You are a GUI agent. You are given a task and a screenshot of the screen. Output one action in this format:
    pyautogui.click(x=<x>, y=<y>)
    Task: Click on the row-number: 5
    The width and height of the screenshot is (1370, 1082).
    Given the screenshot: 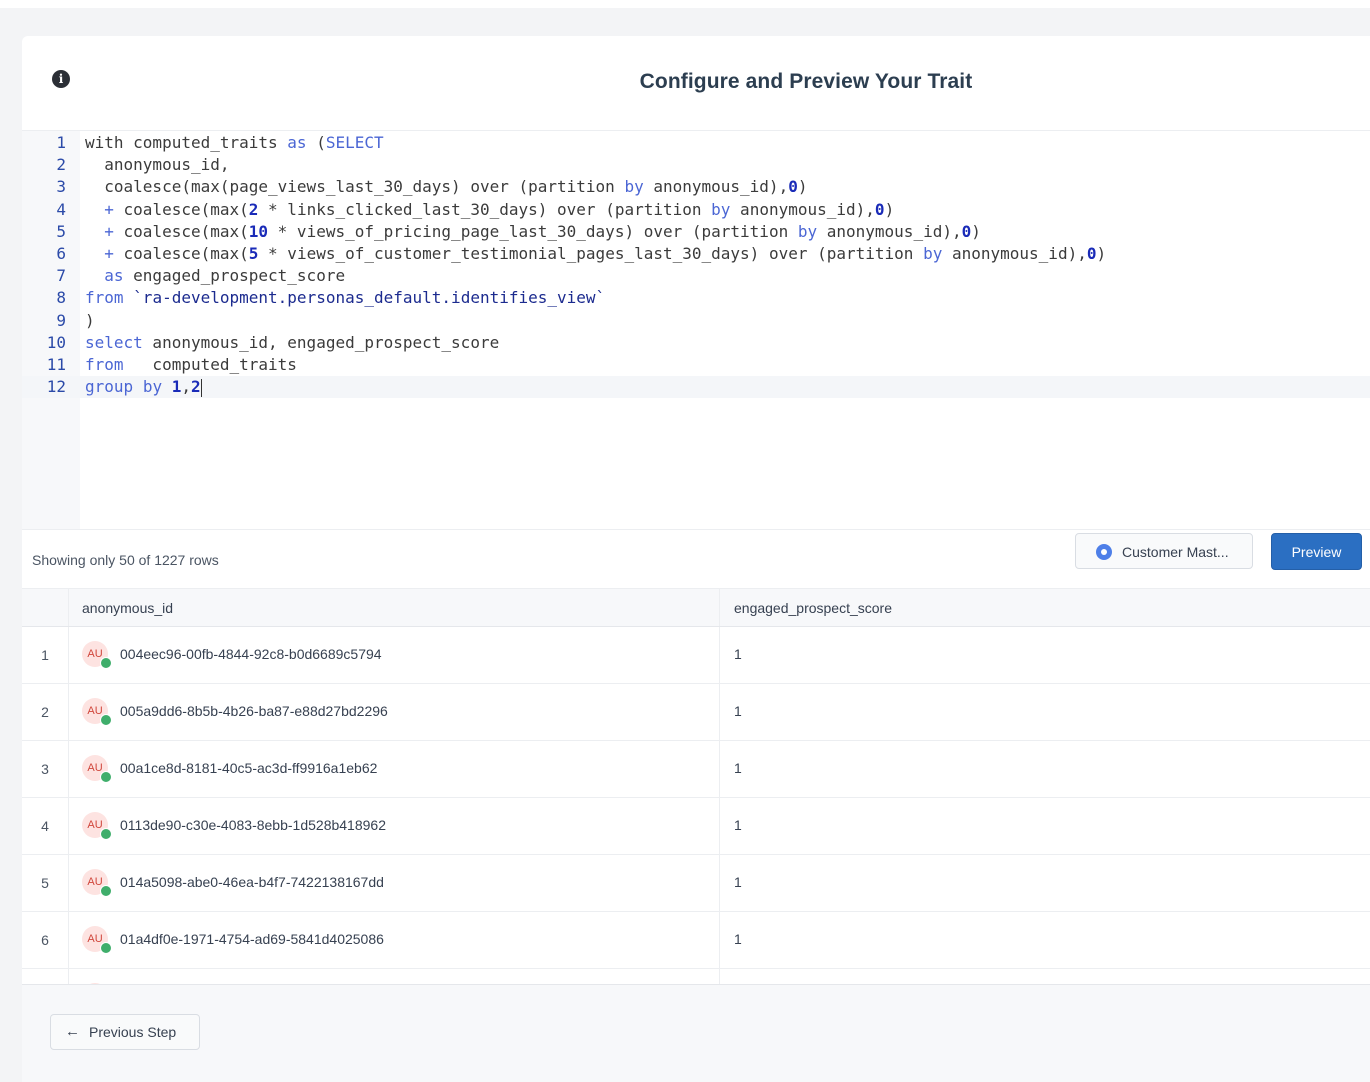 What is the action you would take?
    pyautogui.click(x=45, y=883)
    